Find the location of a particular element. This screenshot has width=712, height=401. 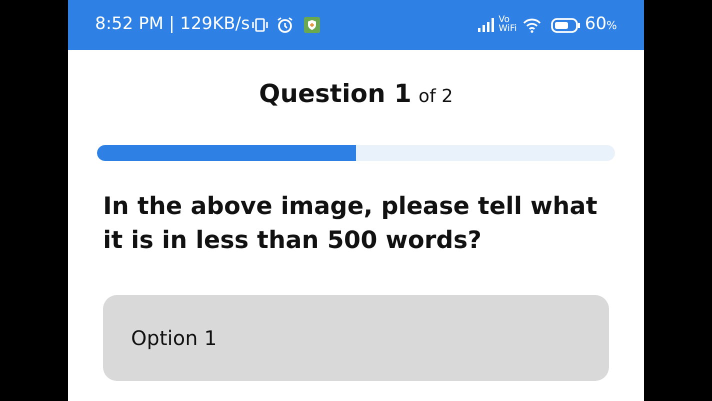

signal-icon is located at coordinates (485, 25).